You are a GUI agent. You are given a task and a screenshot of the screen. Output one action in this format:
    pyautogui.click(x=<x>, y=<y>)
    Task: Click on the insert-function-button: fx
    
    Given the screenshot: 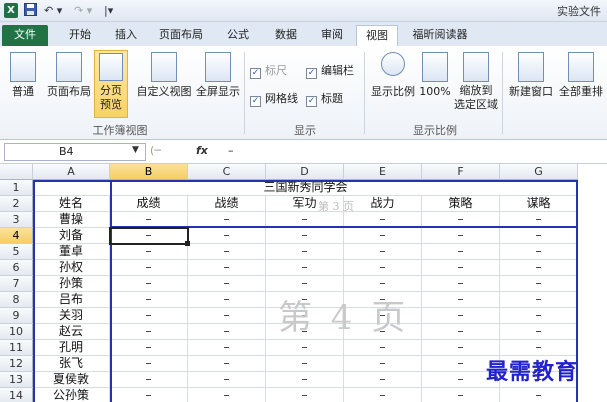 What is the action you would take?
    pyautogui.click(x=202, y=150)
    